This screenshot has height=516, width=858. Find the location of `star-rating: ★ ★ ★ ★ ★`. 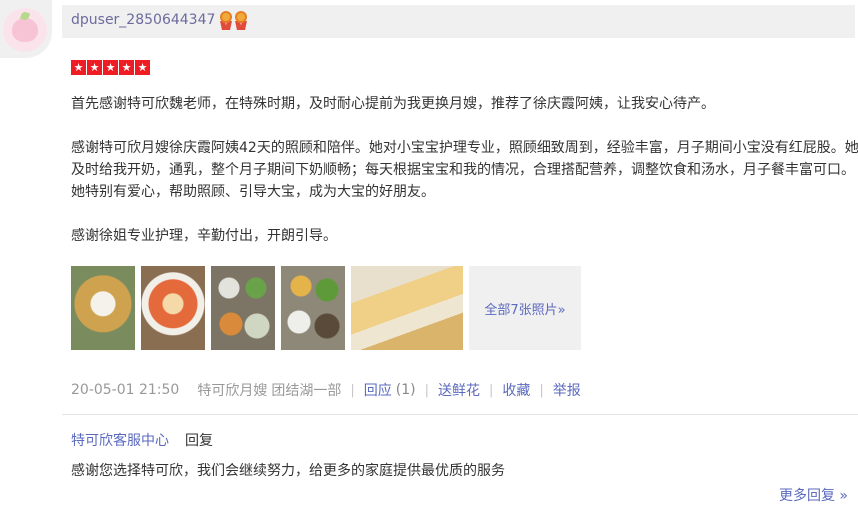

star-rating: ★ ★ ★ ★ ★ is located at coordinates (110, 67).